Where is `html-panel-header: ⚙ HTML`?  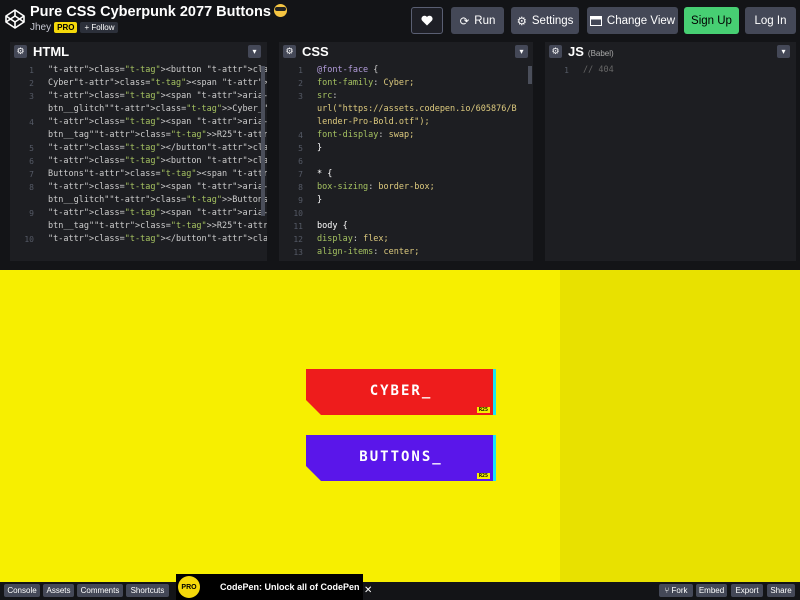 html-panel-header: ⚙ HTML is located at coordinates (138, 51).